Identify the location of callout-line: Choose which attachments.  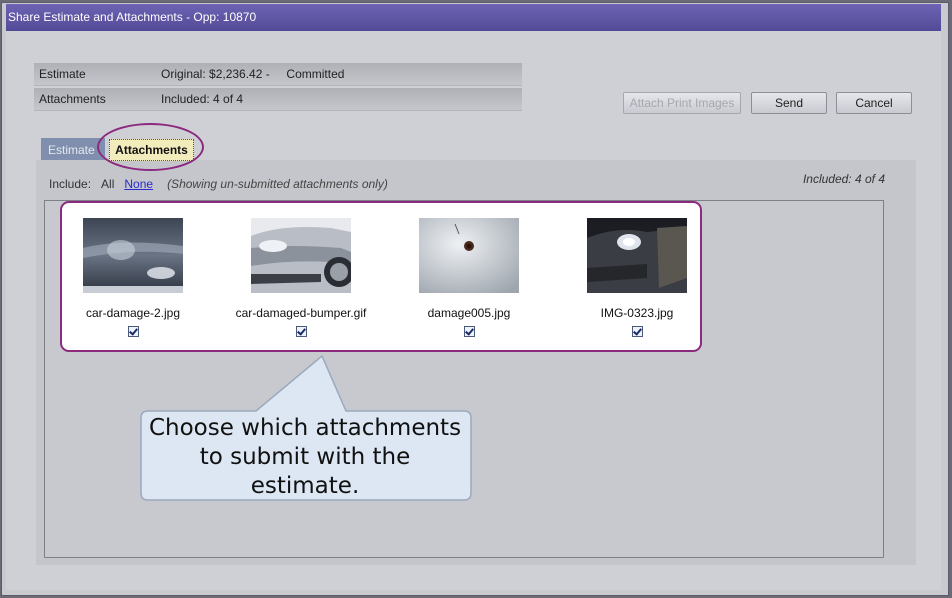
(305, 428).